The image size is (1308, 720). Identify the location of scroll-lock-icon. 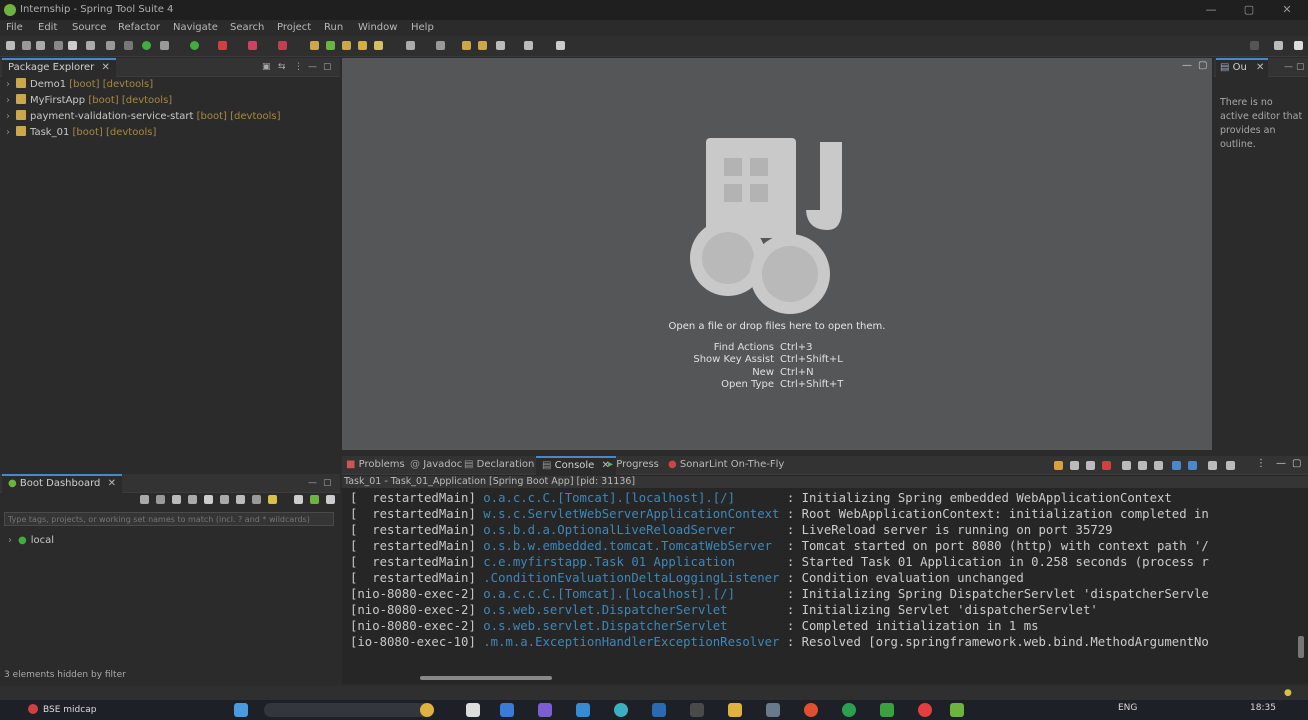
(1126, 465).